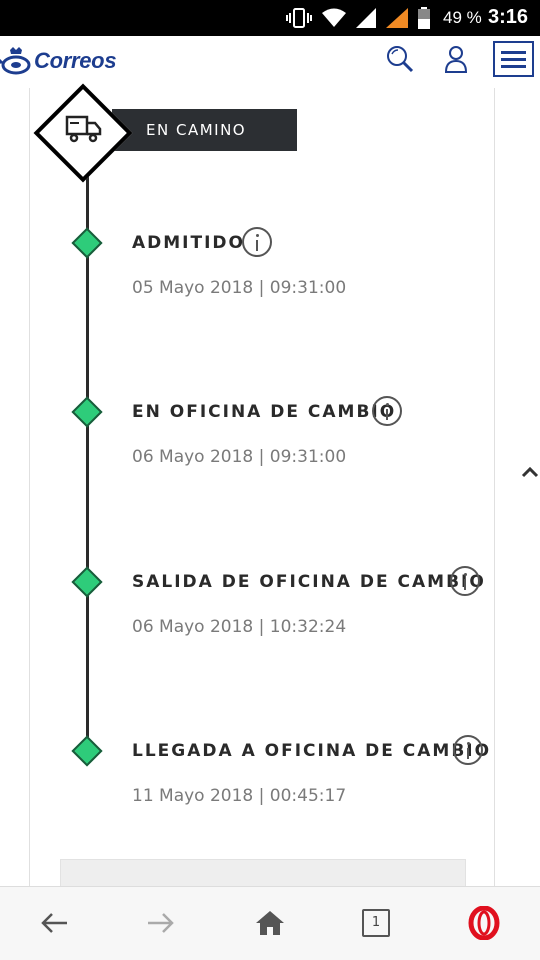 This screenshot has width=540, height=960. What do you see at coordinates (397, 18) in the screenshot?
I see `signal-orange-icon` at bounding box center [397, 18].